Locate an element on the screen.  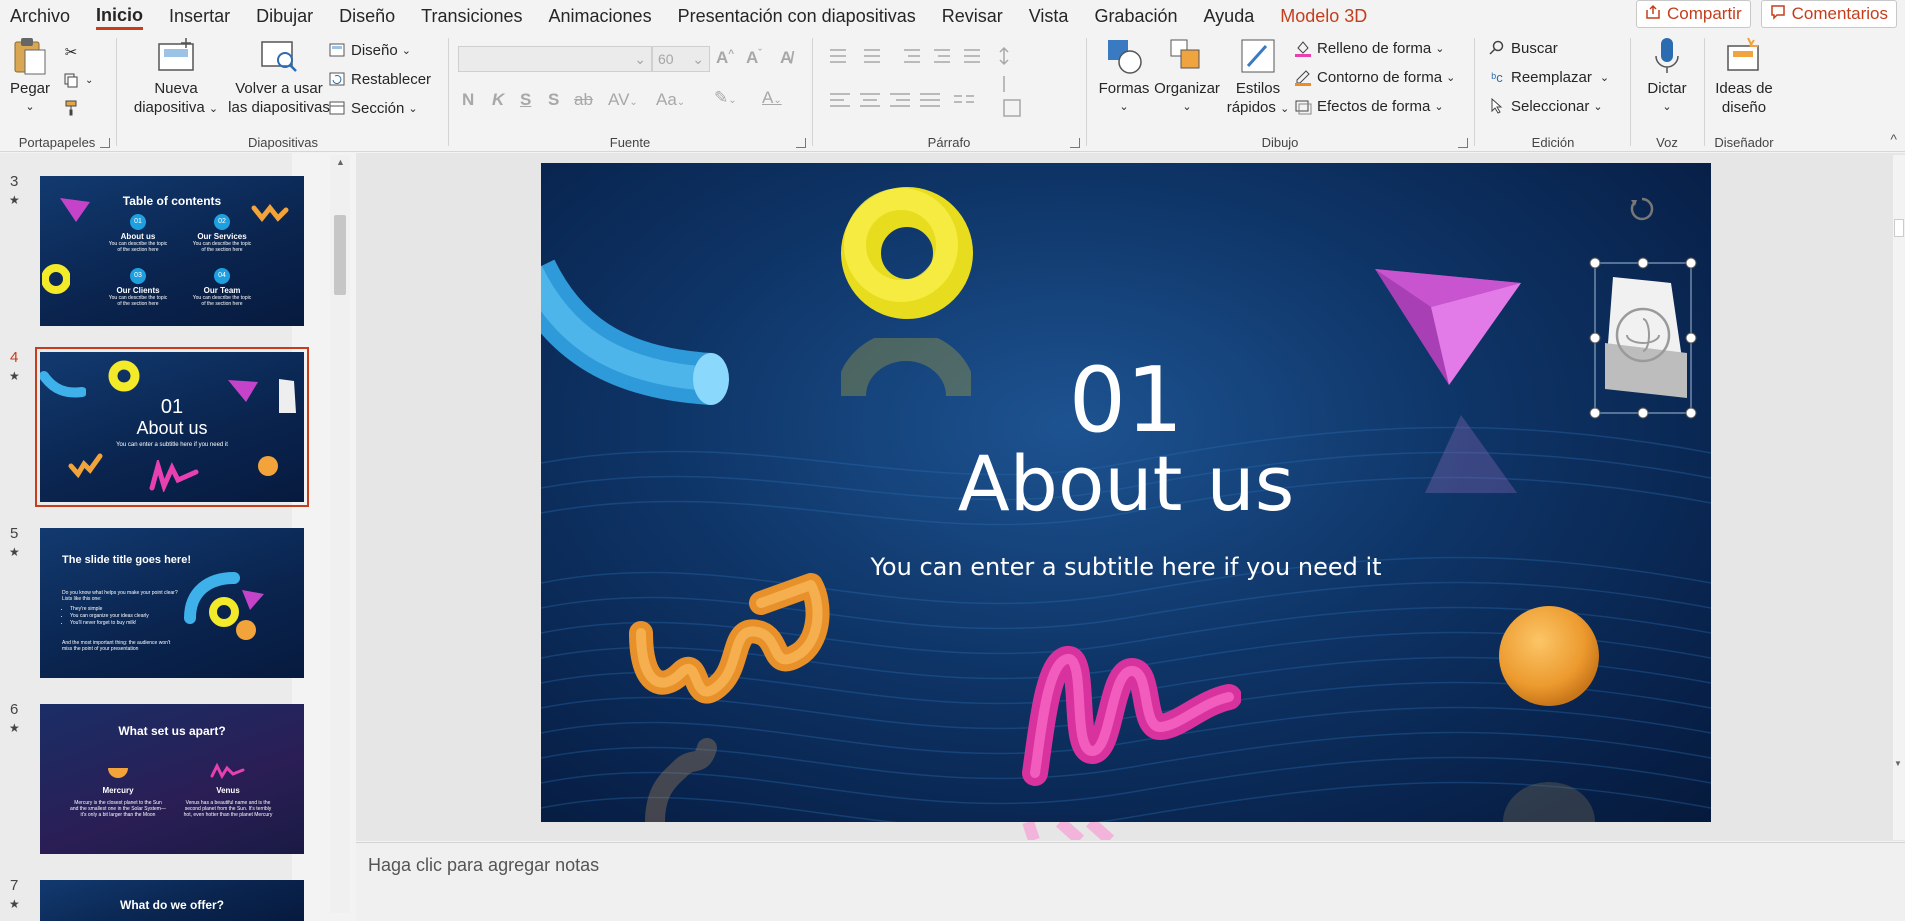
tab-modelo-3d: Modelo 3D is located at coordinates (1323, 16).